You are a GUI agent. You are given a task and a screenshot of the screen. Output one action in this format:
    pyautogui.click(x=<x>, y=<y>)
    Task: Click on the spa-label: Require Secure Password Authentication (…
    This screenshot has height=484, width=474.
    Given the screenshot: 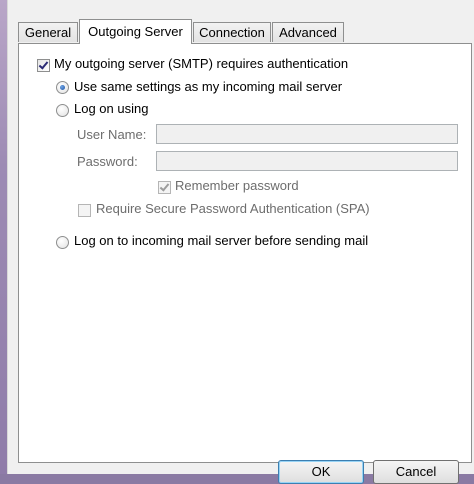 What is the action you would take?
    pyautogui.click(x=233, y=208)
    